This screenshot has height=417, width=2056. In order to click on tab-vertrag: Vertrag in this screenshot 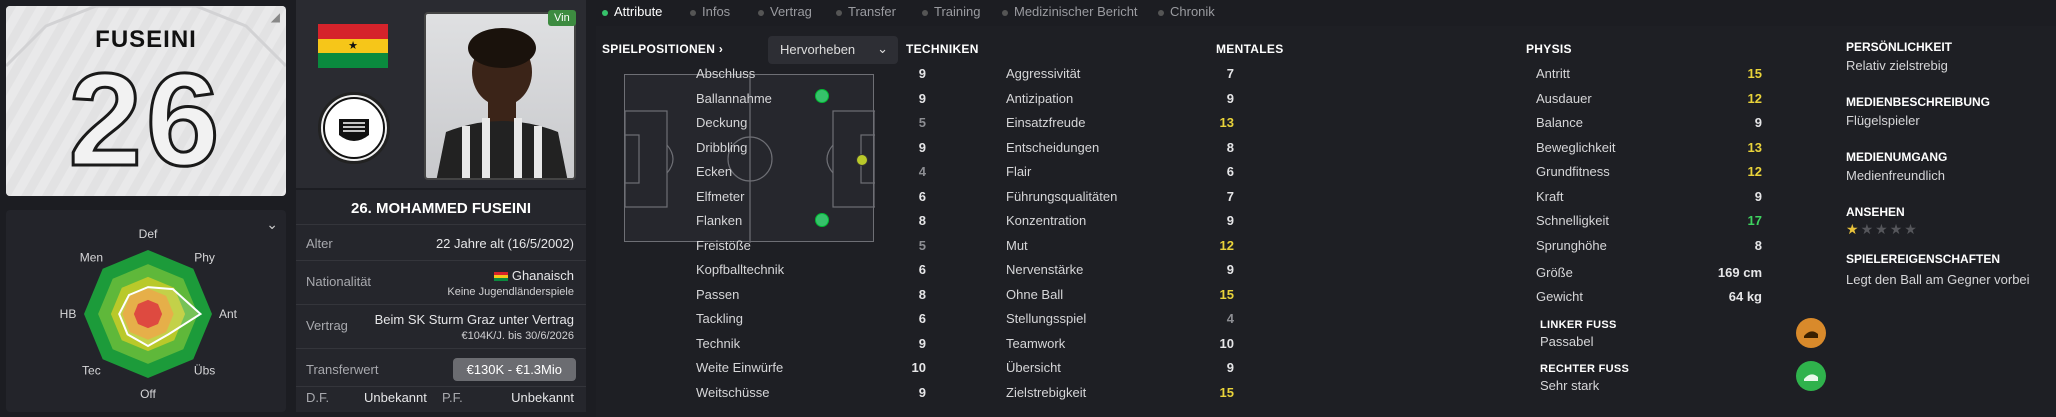, I will do `click(785, 11)`.